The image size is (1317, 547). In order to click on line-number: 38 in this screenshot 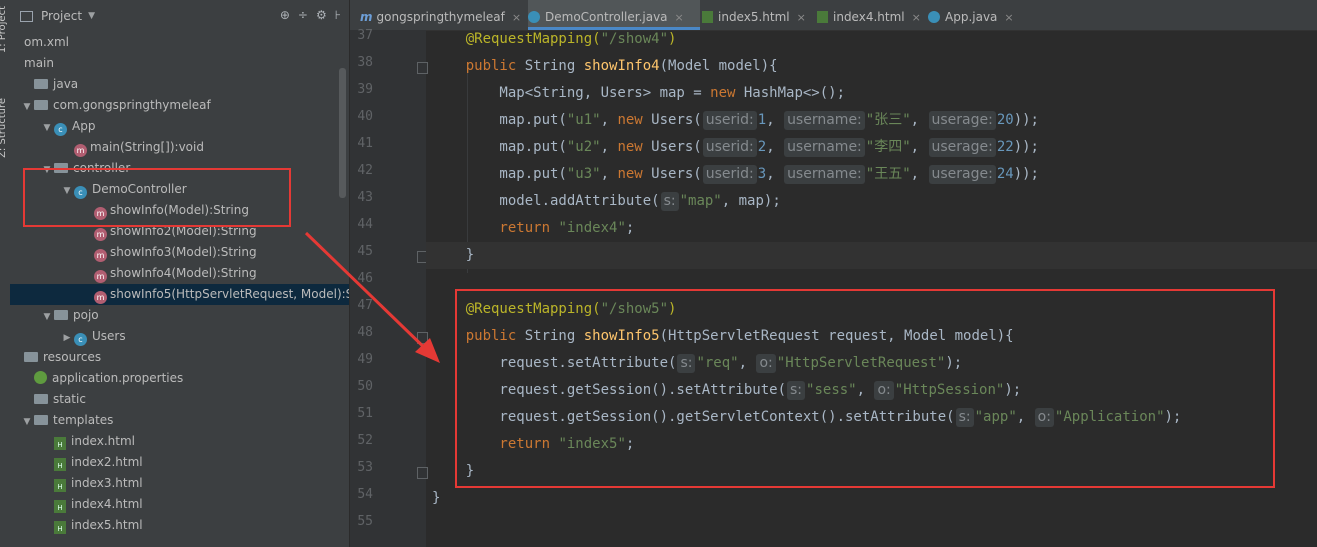, I will do `click(365, 62)`.